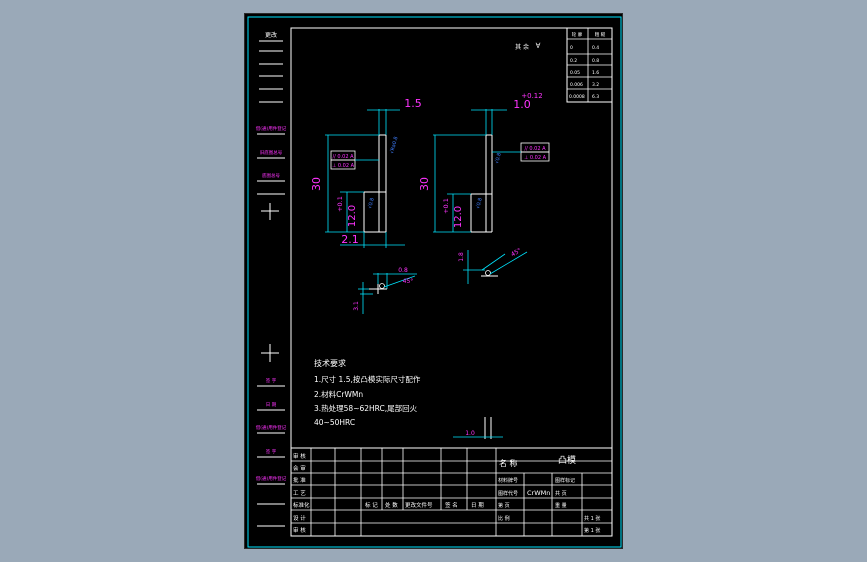 Image resolution: width=867 pixels, height=562 pixels. Describe the element at coordinates (391, 505) in the screenshot. I see `tb-count: 处 数` at that location.